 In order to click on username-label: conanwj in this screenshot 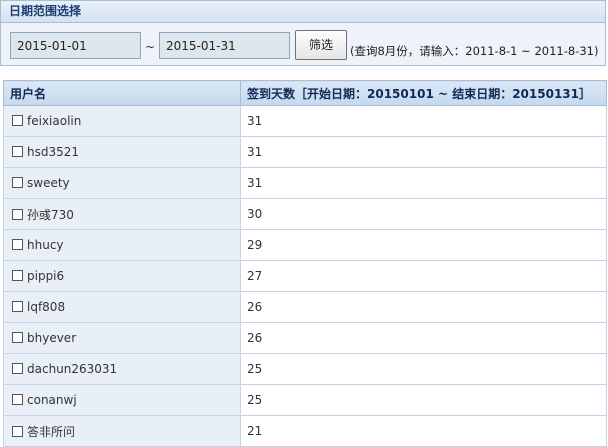, I will do `click(52, 400)`.